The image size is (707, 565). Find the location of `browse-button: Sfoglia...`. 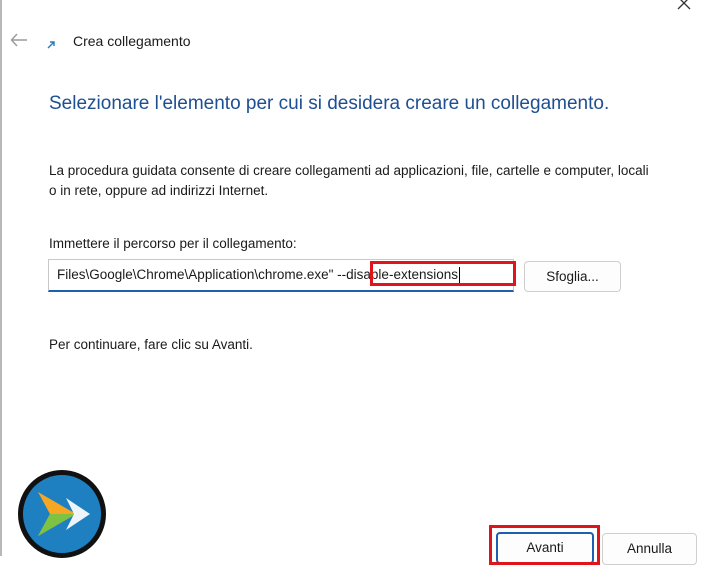

browse-button: Sfoglia... is located at coordinates (572, 276).